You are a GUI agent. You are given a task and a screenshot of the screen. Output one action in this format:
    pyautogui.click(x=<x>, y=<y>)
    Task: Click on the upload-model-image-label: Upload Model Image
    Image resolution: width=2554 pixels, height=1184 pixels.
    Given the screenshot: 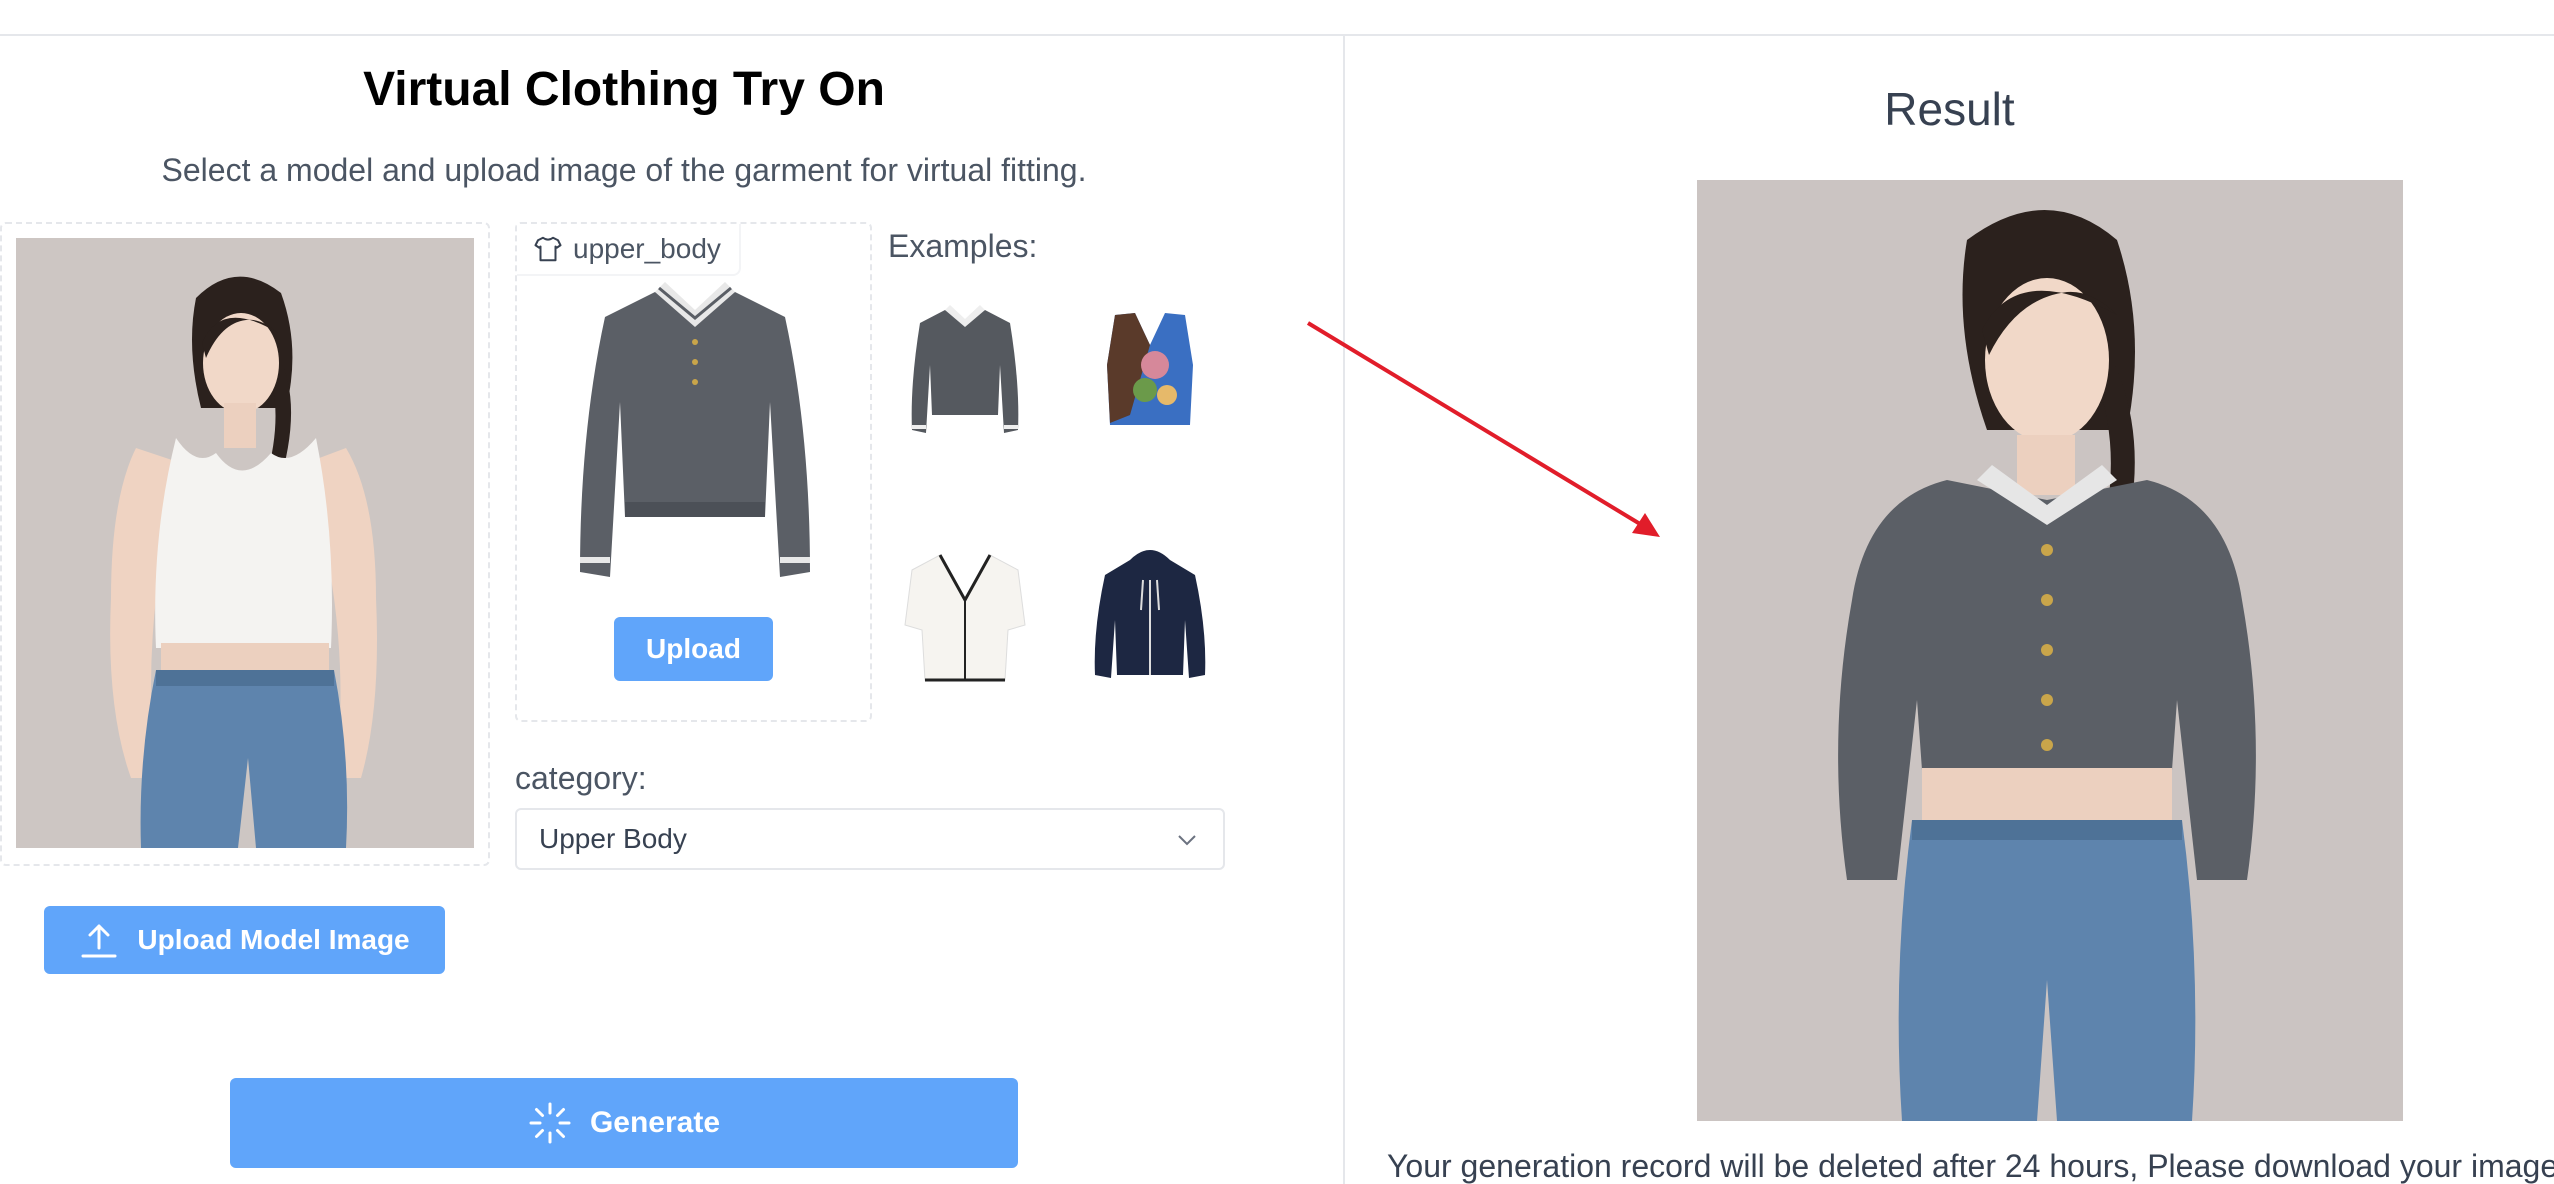 What is the action you would take?
    pyautogui.click(x=273, y=939)
    